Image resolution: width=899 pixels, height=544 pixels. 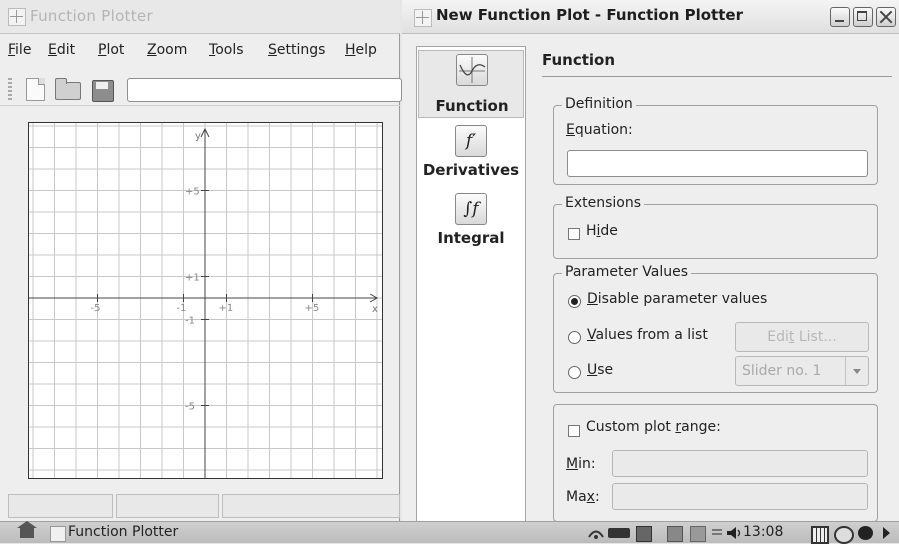 I want to click on klipper-icon, so click(x=675, y=534).